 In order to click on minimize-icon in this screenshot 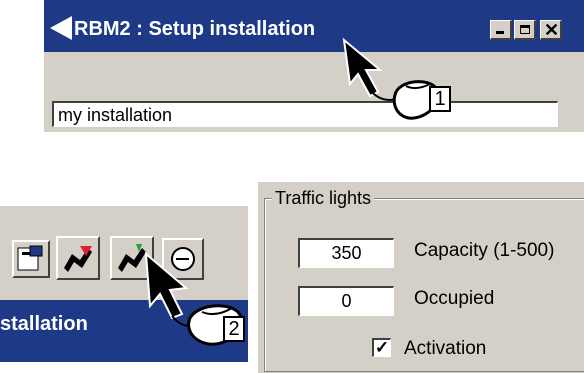, I will do `click(500, 32)`.